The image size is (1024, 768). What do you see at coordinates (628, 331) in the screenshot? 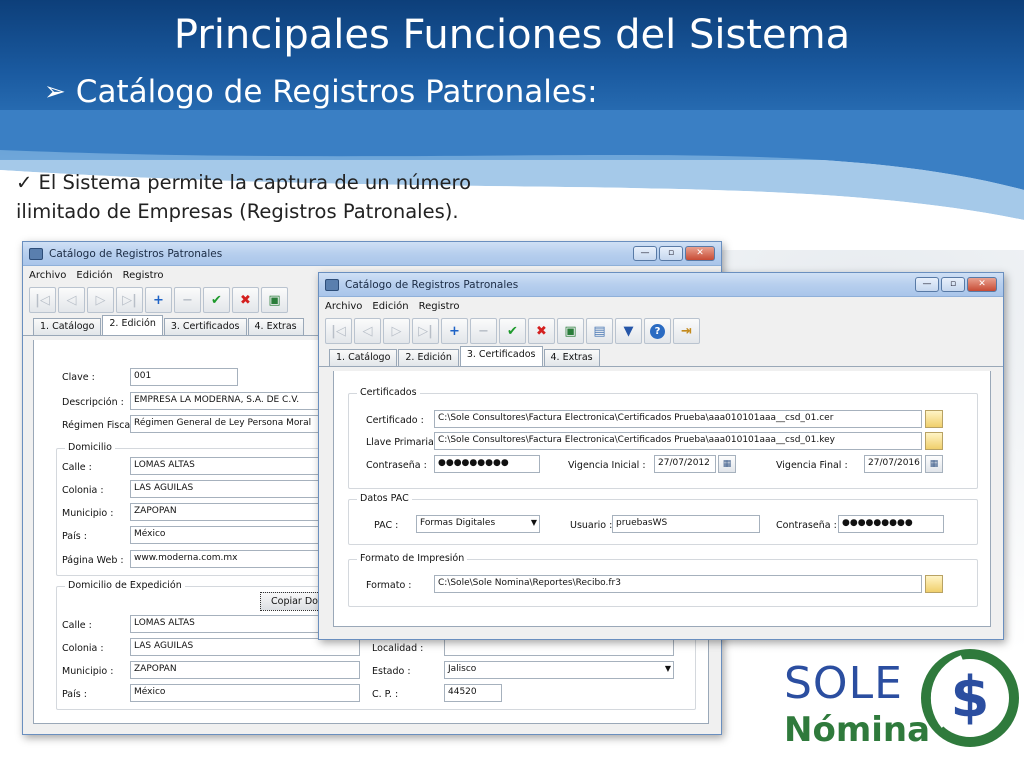
I see `filter-icon: ▼` at bounding box center [628, 331].